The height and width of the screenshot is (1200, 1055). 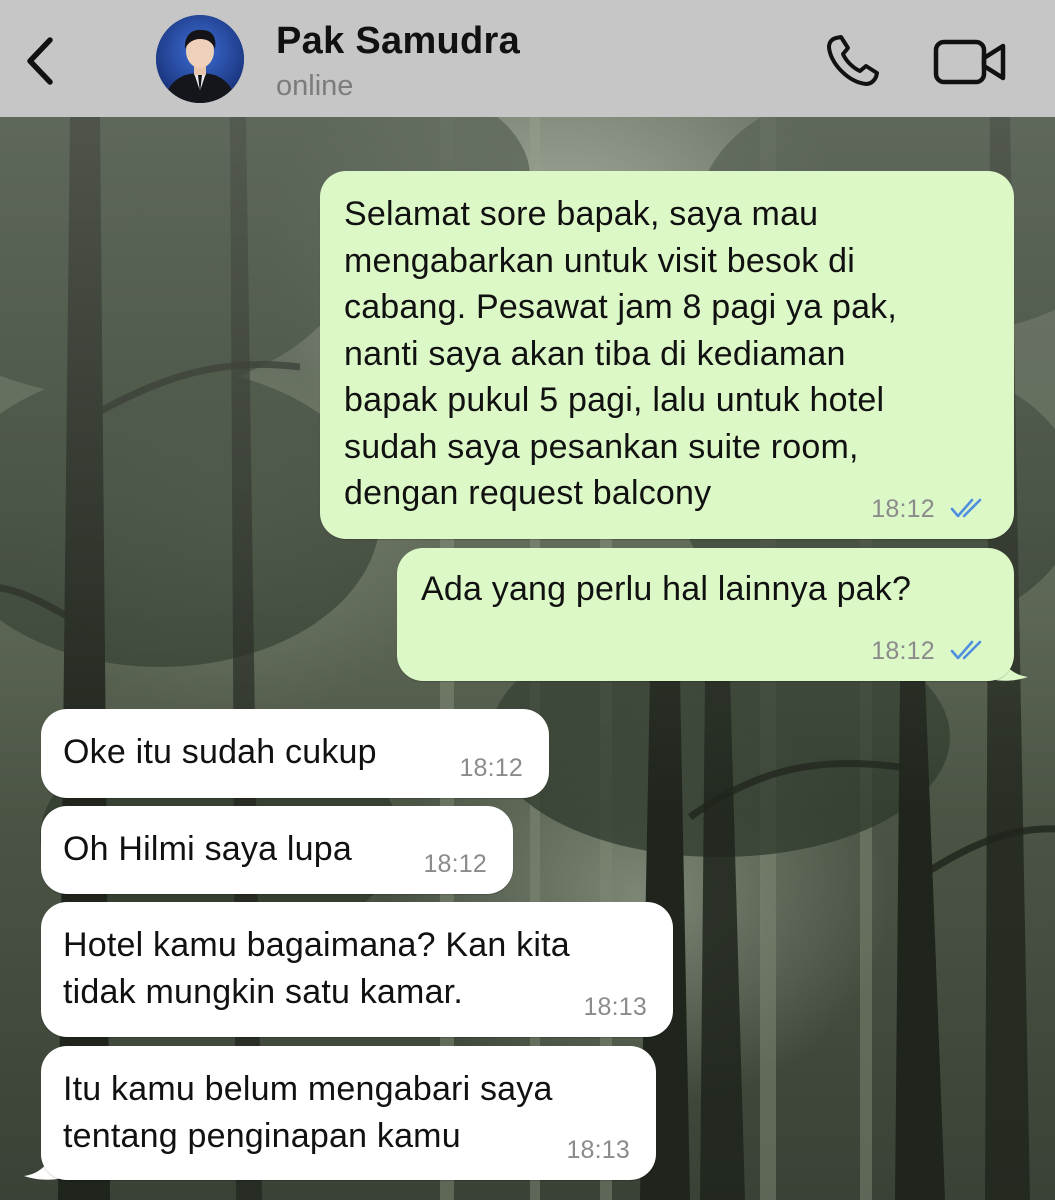 I want to click on message-line: Hotel kamu bagaimana? Kan kita, so click(x=316, y=945).